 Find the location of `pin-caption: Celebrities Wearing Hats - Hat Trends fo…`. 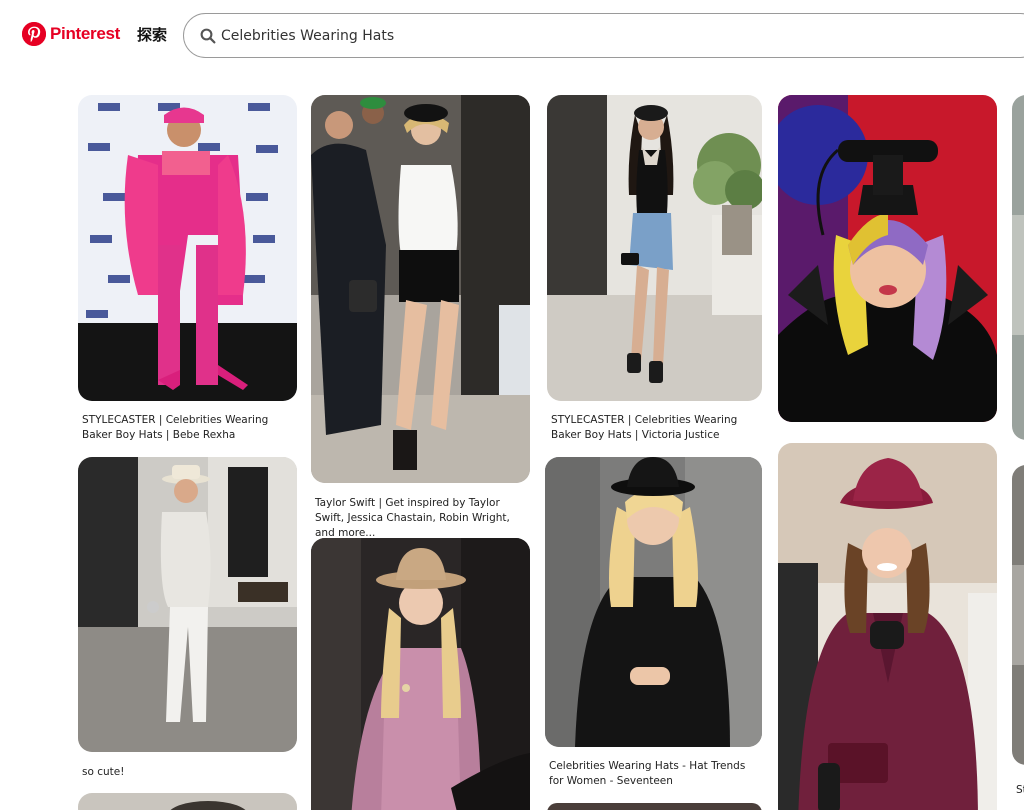

pin-caption: Celebrities Wearing Hats - Hat Trends fo… is located at coordinates (647, 773).